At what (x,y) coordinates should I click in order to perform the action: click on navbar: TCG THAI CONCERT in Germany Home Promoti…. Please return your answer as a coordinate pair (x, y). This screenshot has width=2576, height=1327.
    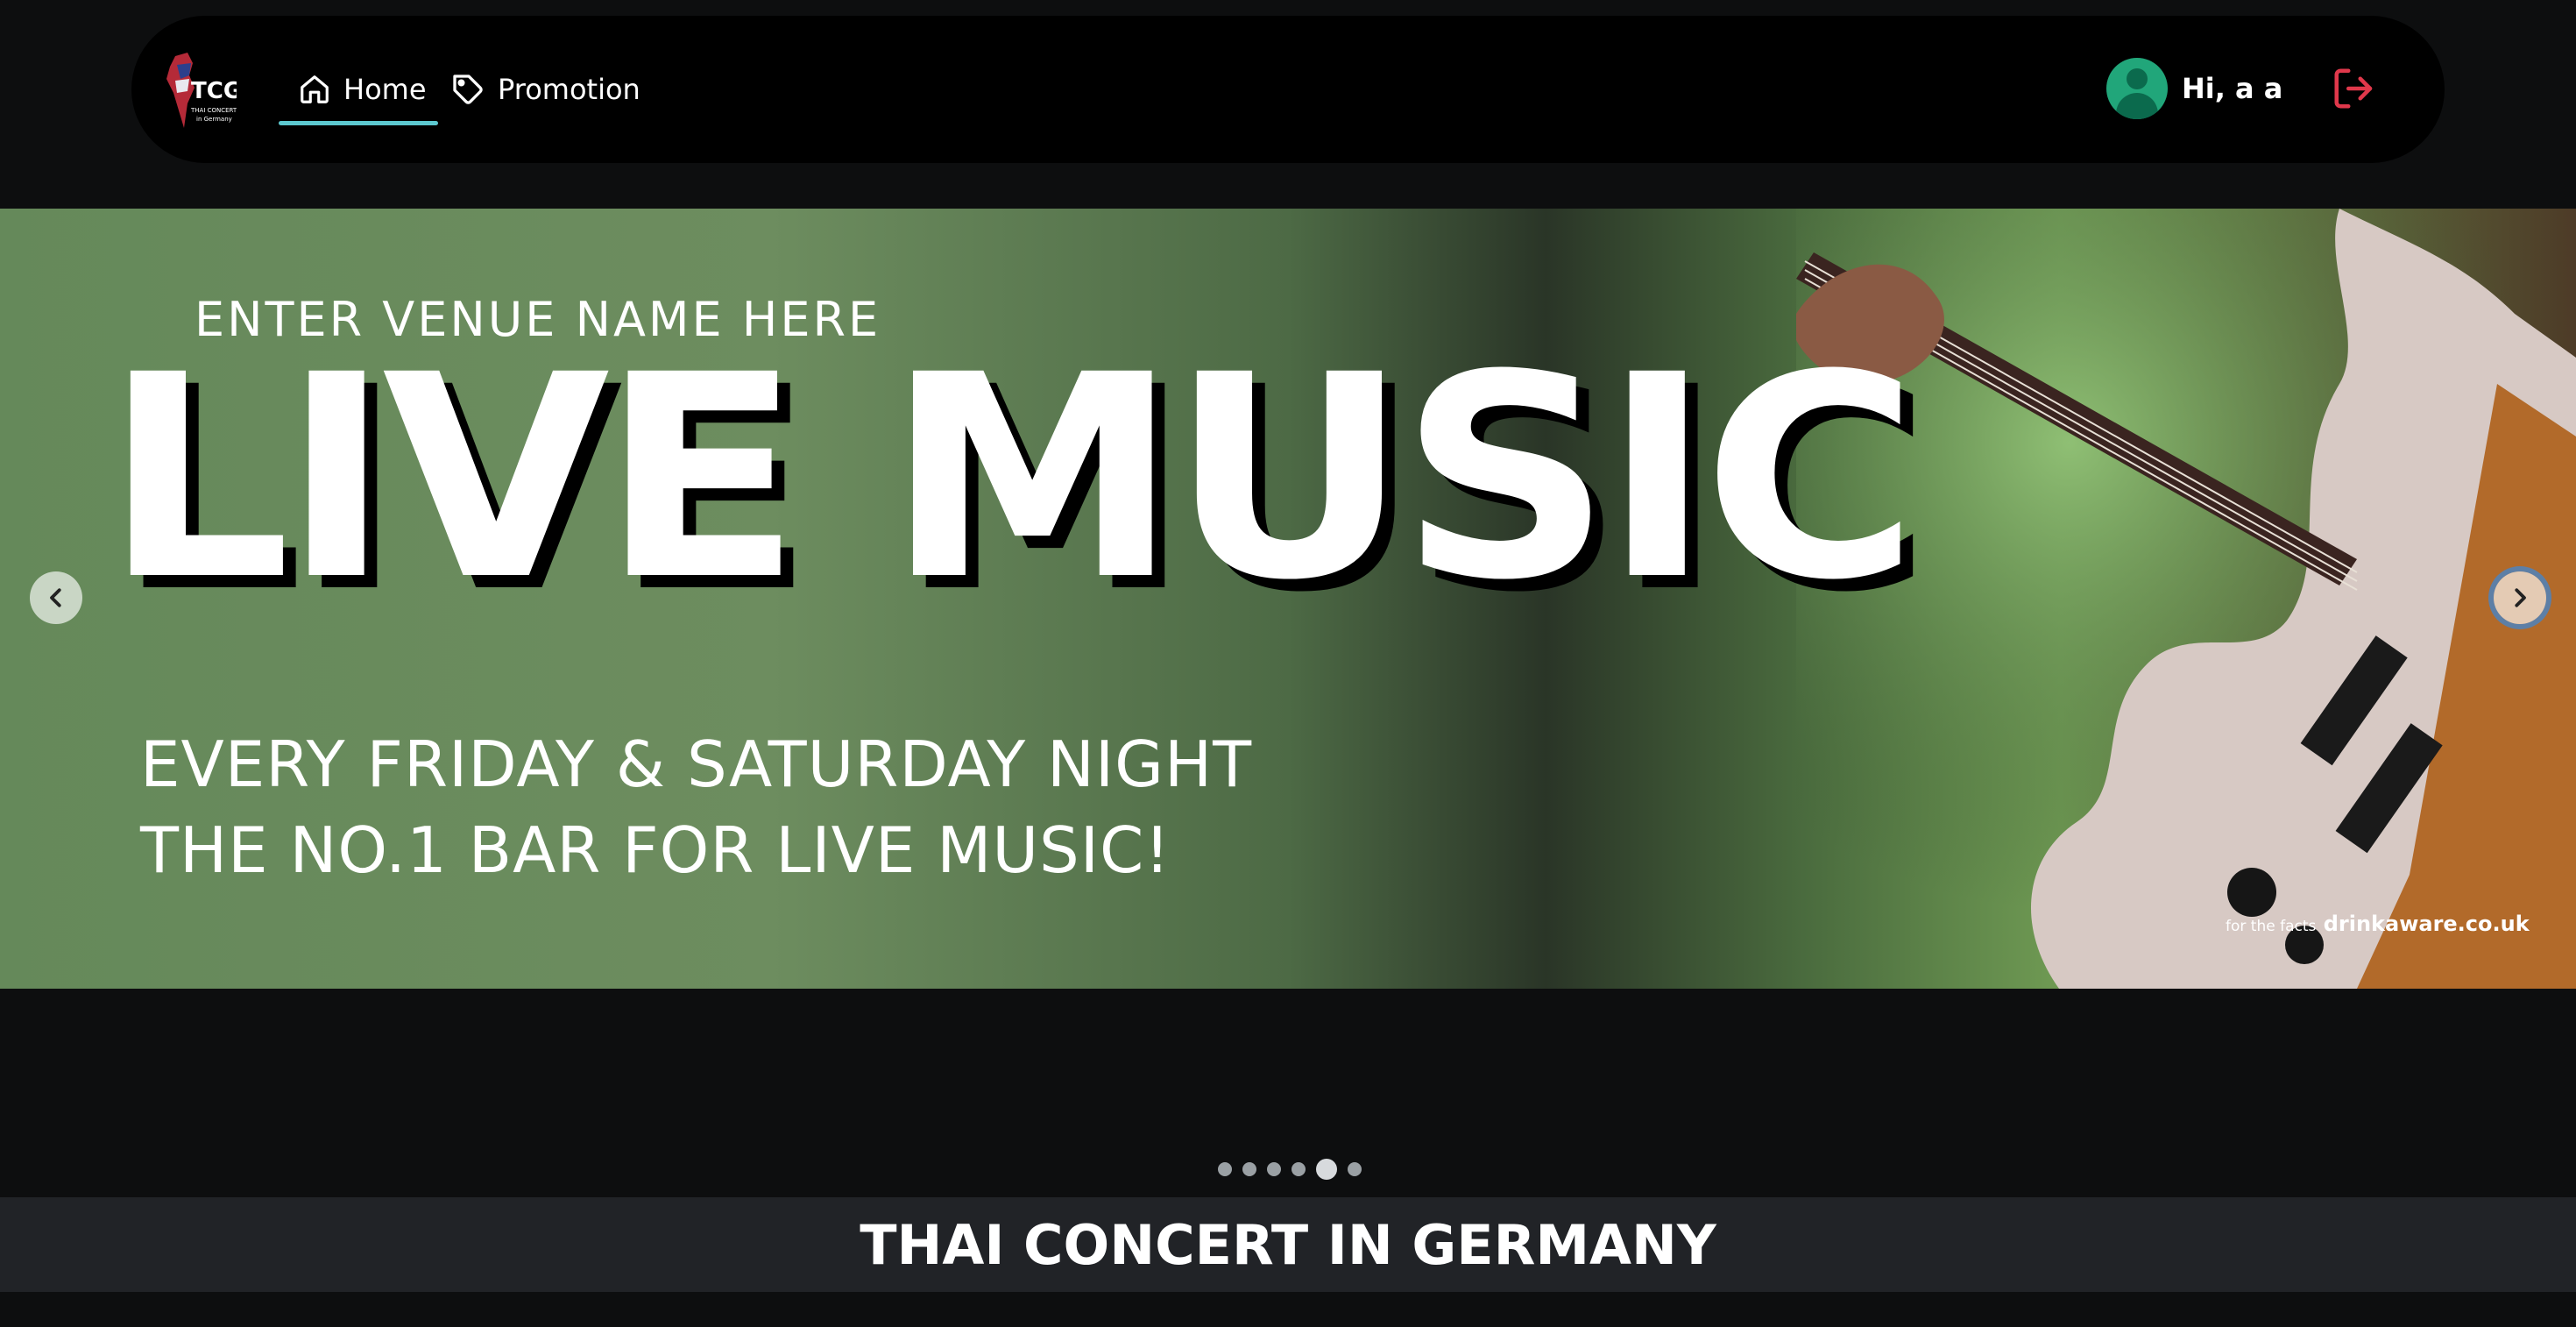
    Looking at the image, I should click on (1288, 89).